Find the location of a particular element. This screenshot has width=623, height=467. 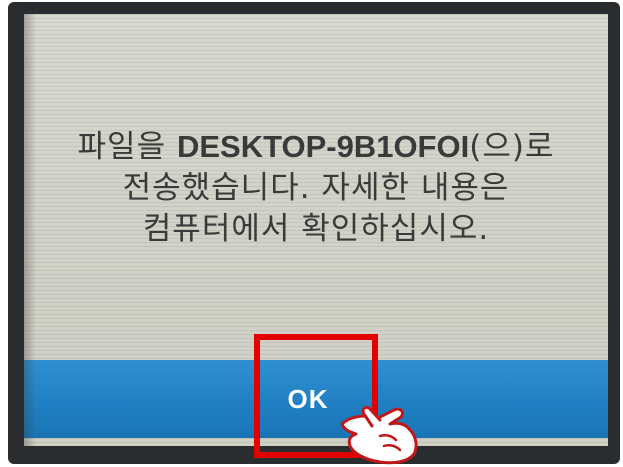

screen-shadow is located at coordinates (30, 230).